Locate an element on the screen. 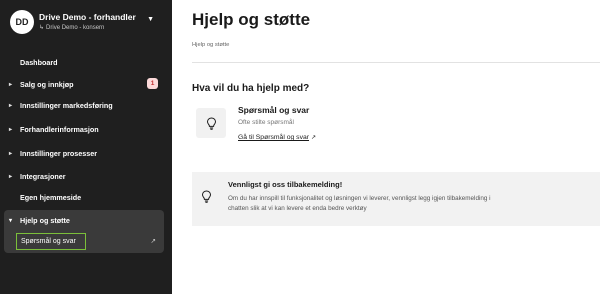 The height and width of the screenshot is (294, 600). avatar: DD is located at coordinates (22, 22).